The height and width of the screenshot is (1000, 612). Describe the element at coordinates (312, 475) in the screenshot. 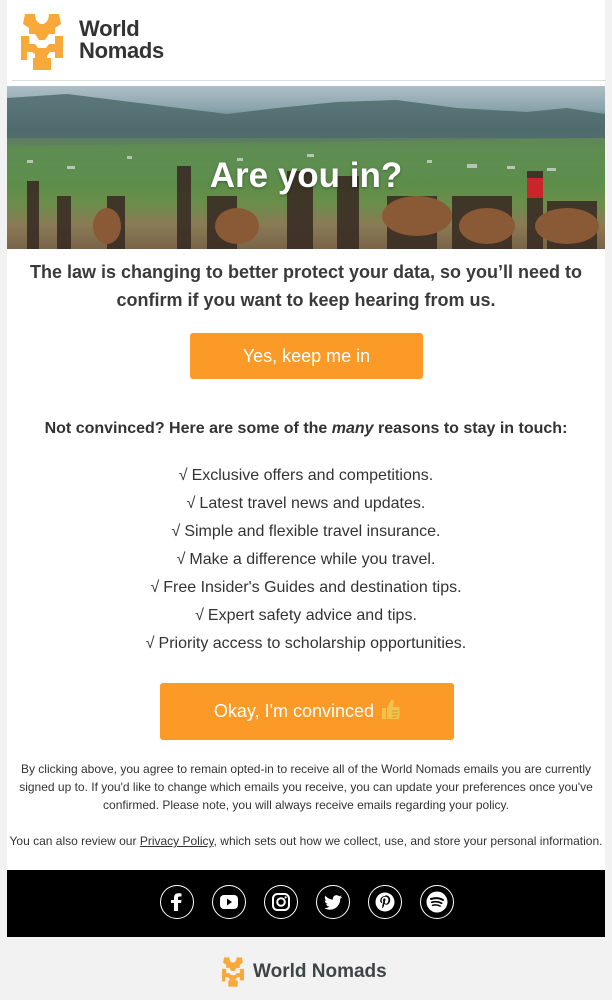

I see `reason-text: Exclusive offers and competitions.` at that location.